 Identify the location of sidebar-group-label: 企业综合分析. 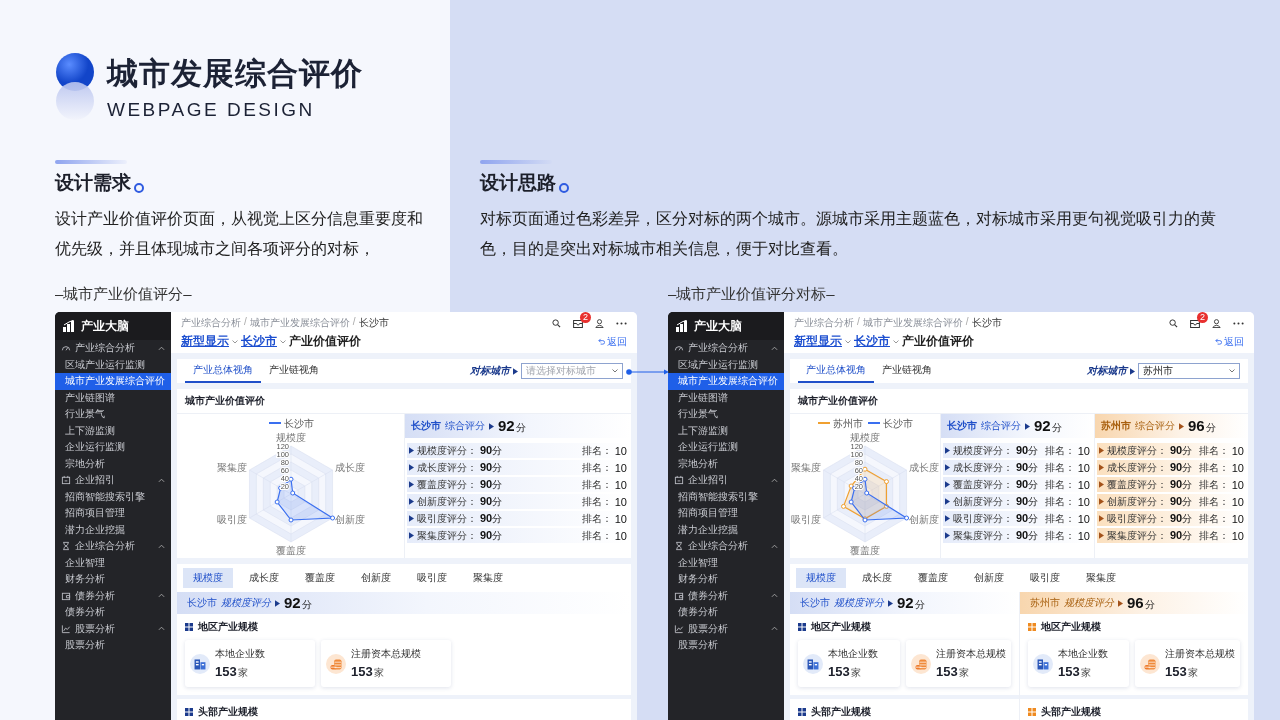
(718, 546).